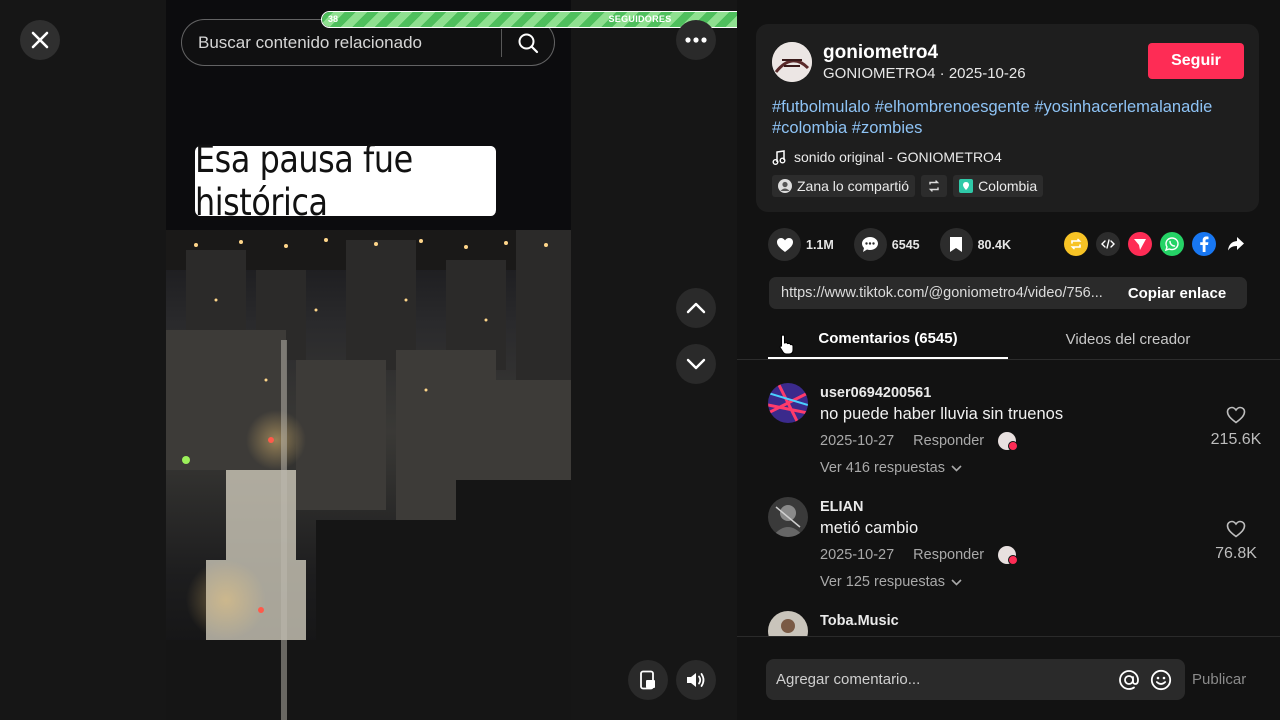  I want to click on shared-by-chip: Zana lo compartió, so click(844, 186).